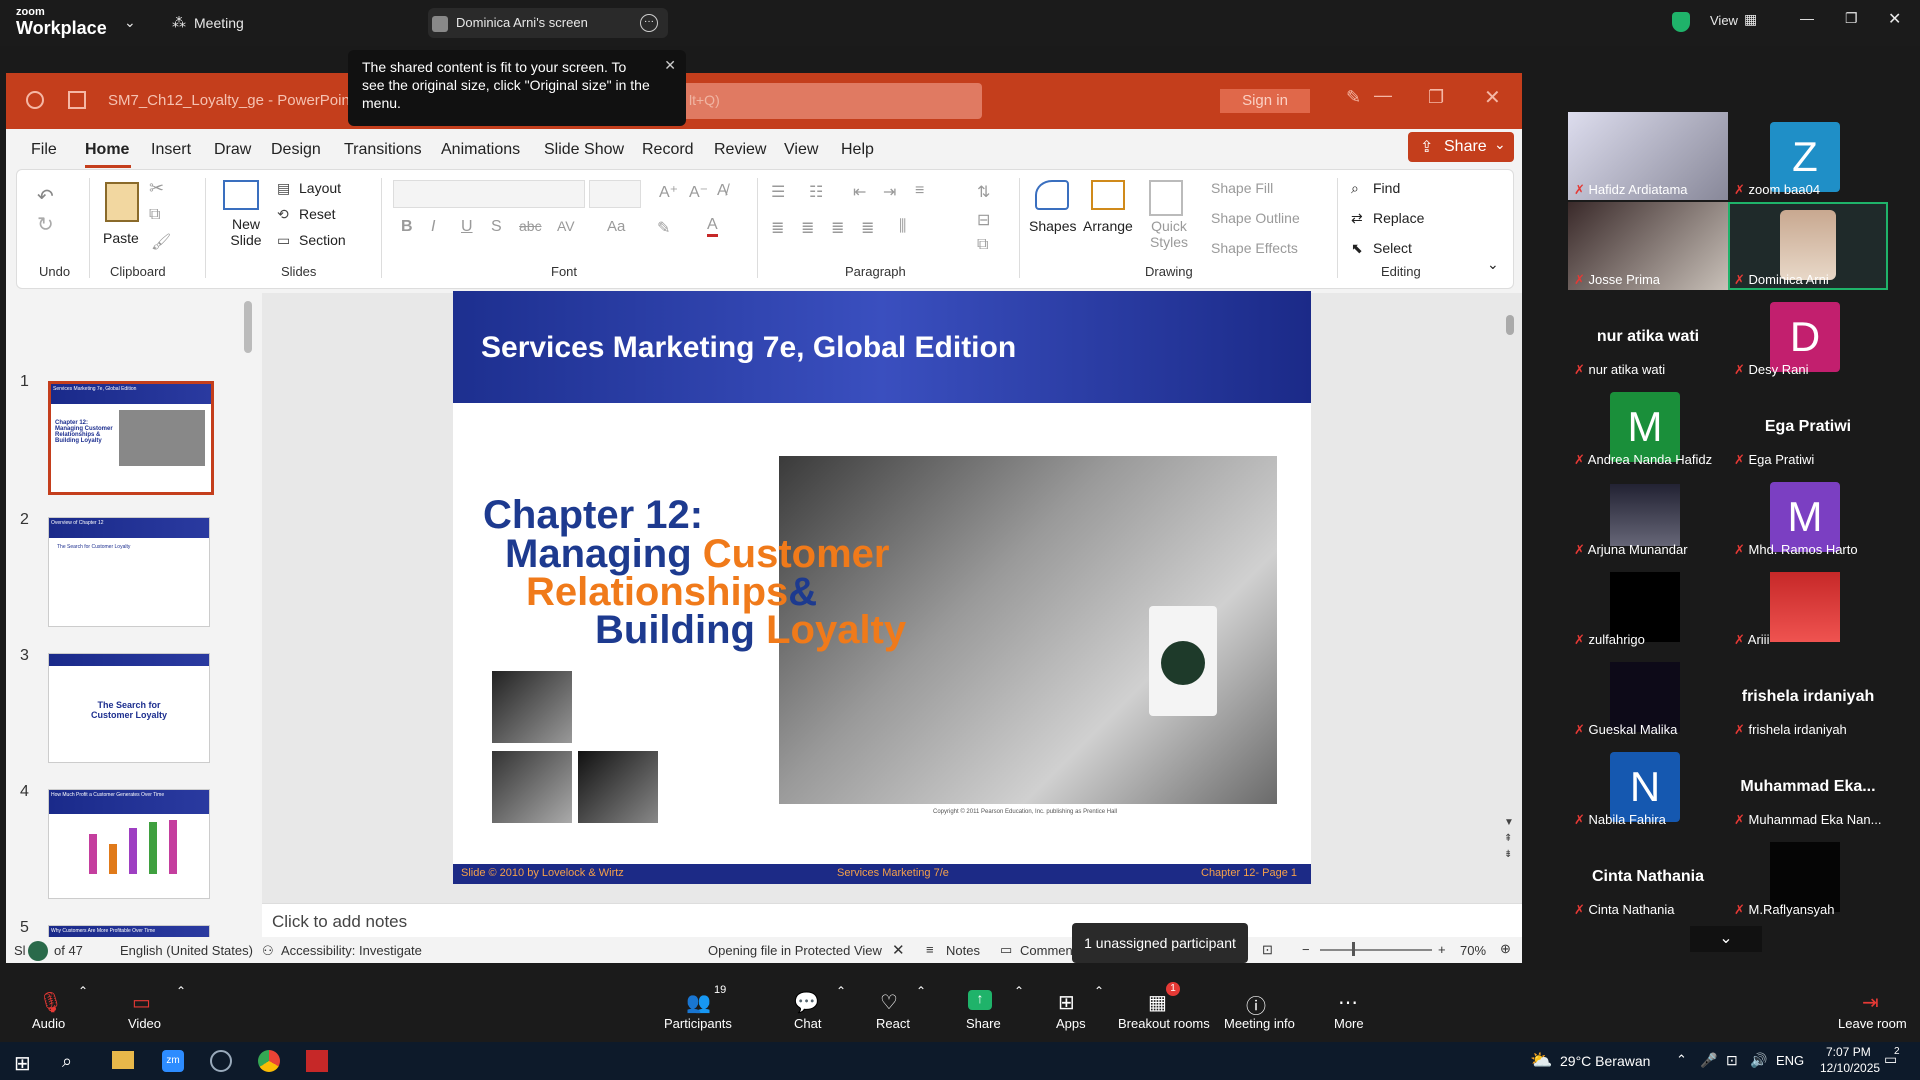 The height and width of the screenshot is (1080, 1920). Describe the element at coordinates (889, 1002) in the screenshot. I see `react-icon: ♡` at that location.